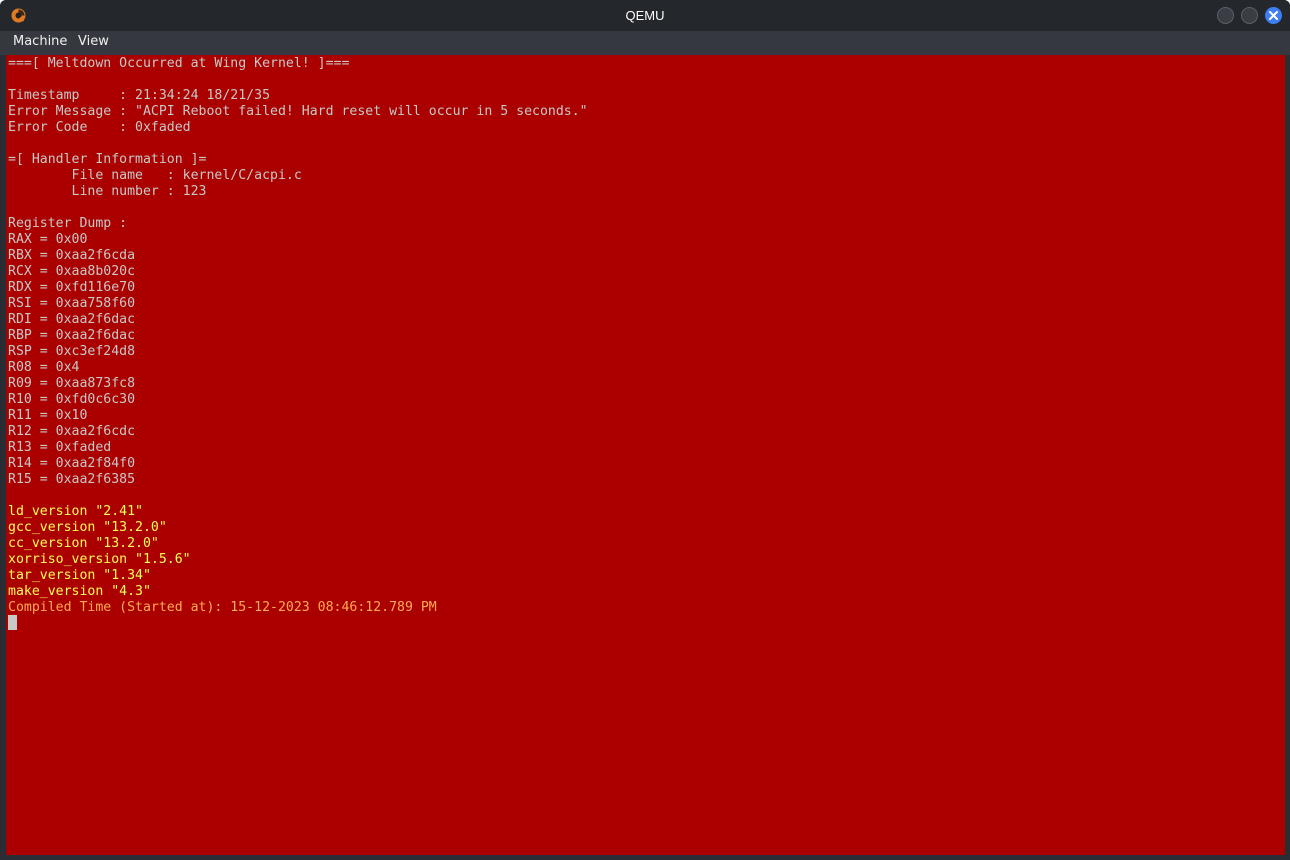 This screenshot has height=860, width=1290. What do you see at coordinates (79, 575) in the screenshot?
I see `console-line: tar_version "1.34"` at bounding box center [79, 575].